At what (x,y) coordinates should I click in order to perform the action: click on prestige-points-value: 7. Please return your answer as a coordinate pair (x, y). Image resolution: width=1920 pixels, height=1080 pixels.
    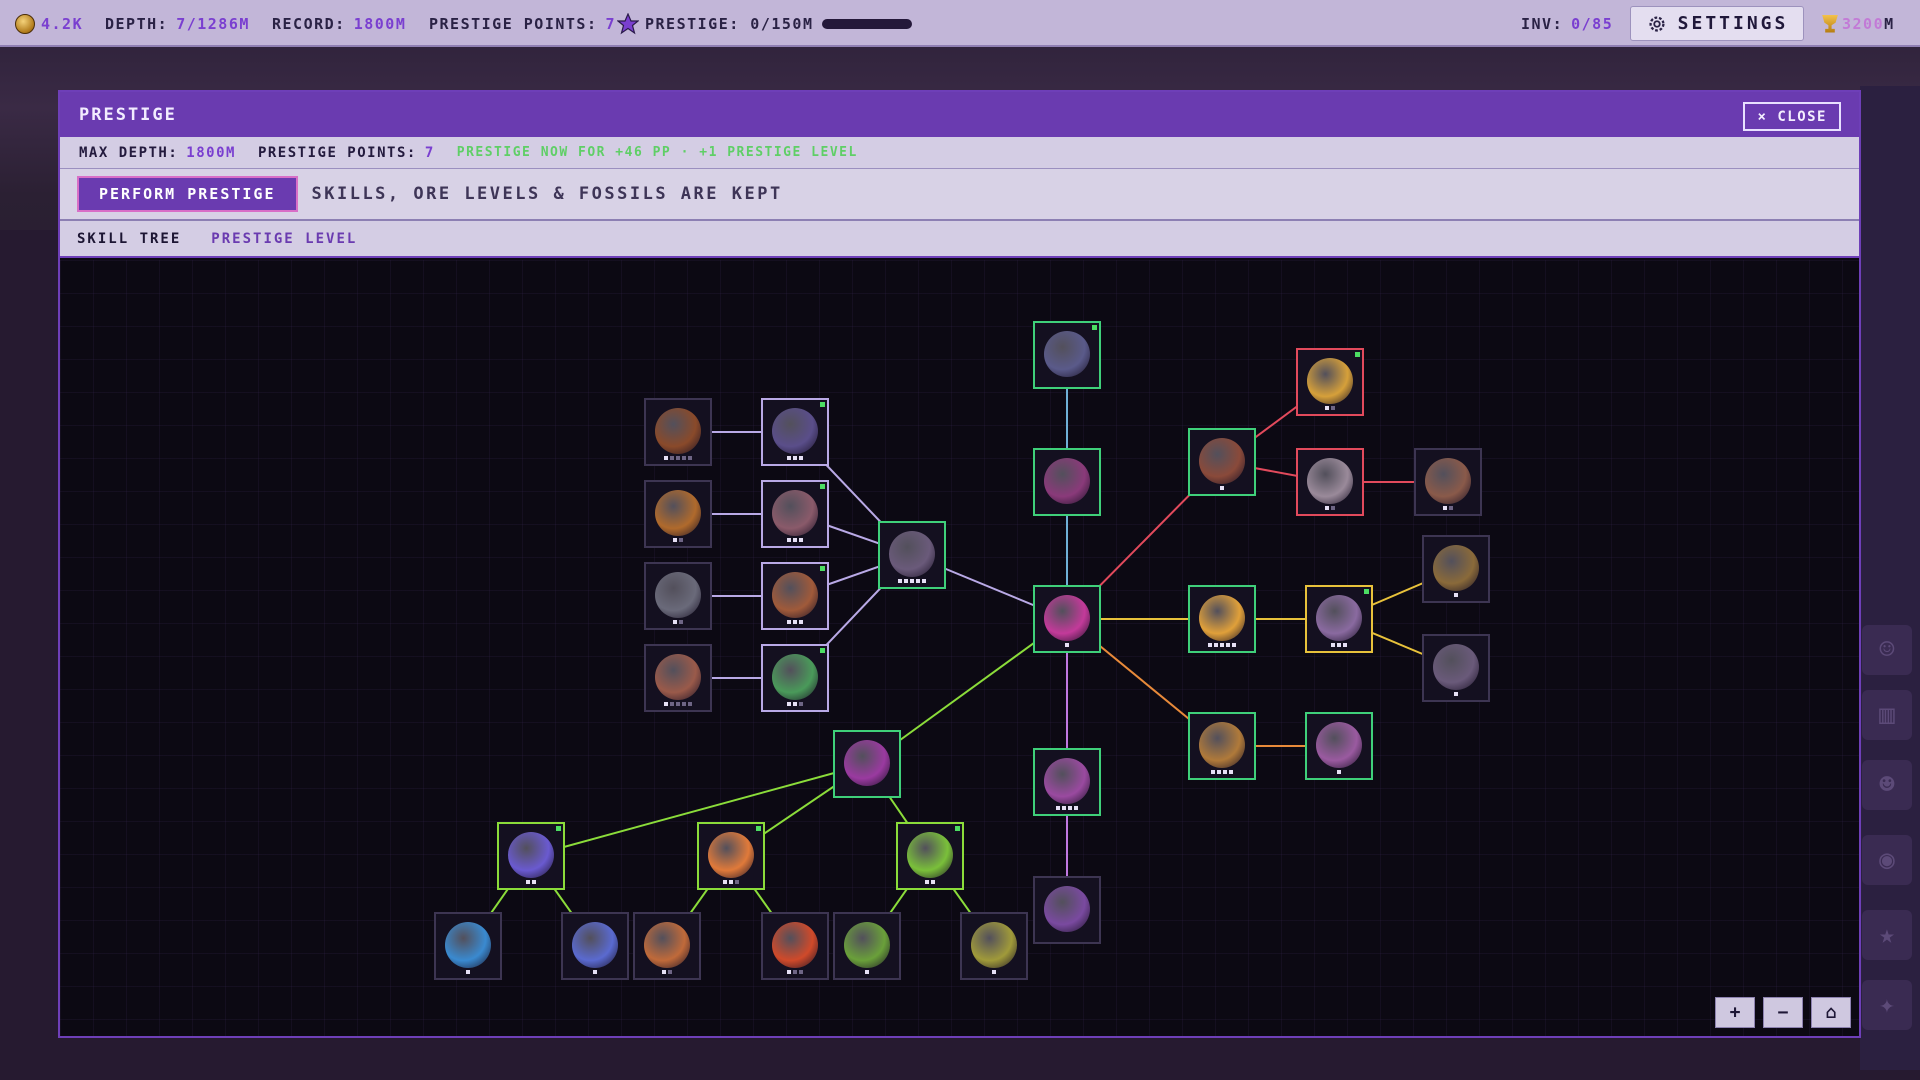
    Looking at the image, I should click on (611, 23).